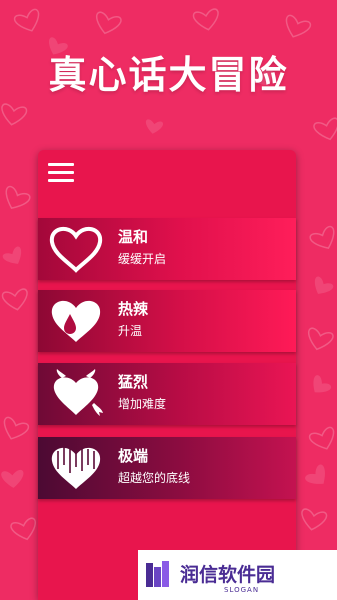 Image resolution: width=337 pixels, height=600 pixels. Describe the element at coordinates (154, 478) in the screenshot. I see `mode-description: 超越您的底线` at that location.